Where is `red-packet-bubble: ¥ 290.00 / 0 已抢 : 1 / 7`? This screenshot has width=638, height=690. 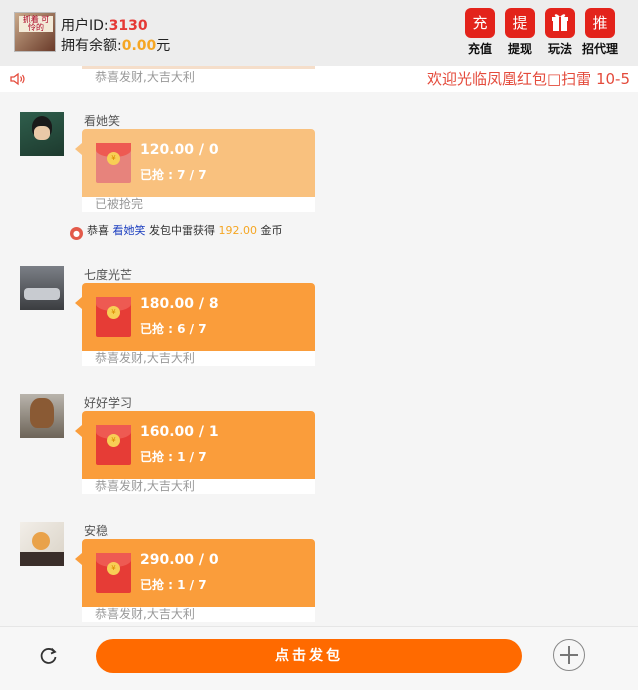
red-packet-bubble: ¥ 290.00 / 0 已抢 : 1 / 7 is located at coordinates (195, 573).